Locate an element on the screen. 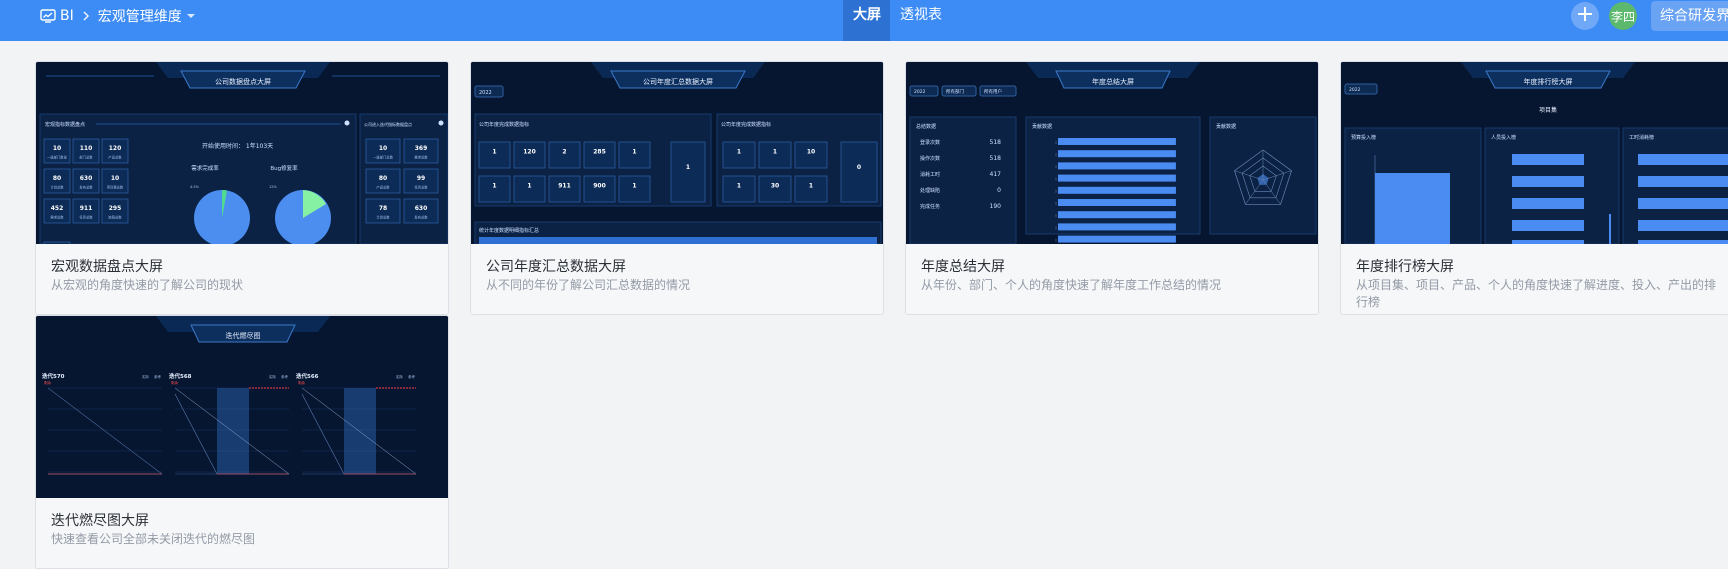  svg-text: 2022 is located at coordinates (1355, 90).